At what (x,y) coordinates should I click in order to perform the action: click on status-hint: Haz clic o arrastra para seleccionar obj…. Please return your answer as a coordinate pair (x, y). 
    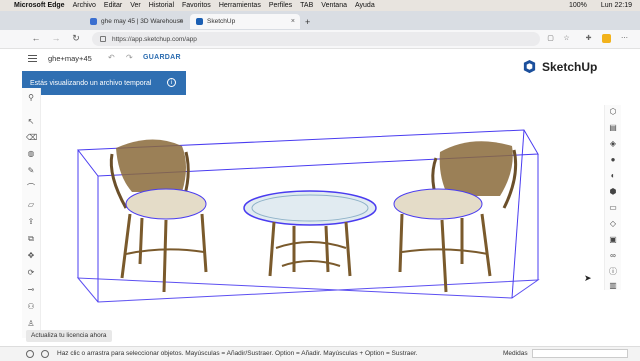
    Looking at the image, I should click on (237, 353).